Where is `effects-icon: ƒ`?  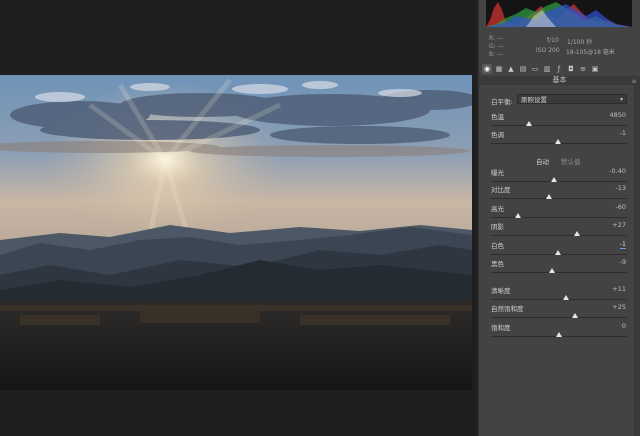
effects-icon: ƒ is located at coordinates (559, 69).